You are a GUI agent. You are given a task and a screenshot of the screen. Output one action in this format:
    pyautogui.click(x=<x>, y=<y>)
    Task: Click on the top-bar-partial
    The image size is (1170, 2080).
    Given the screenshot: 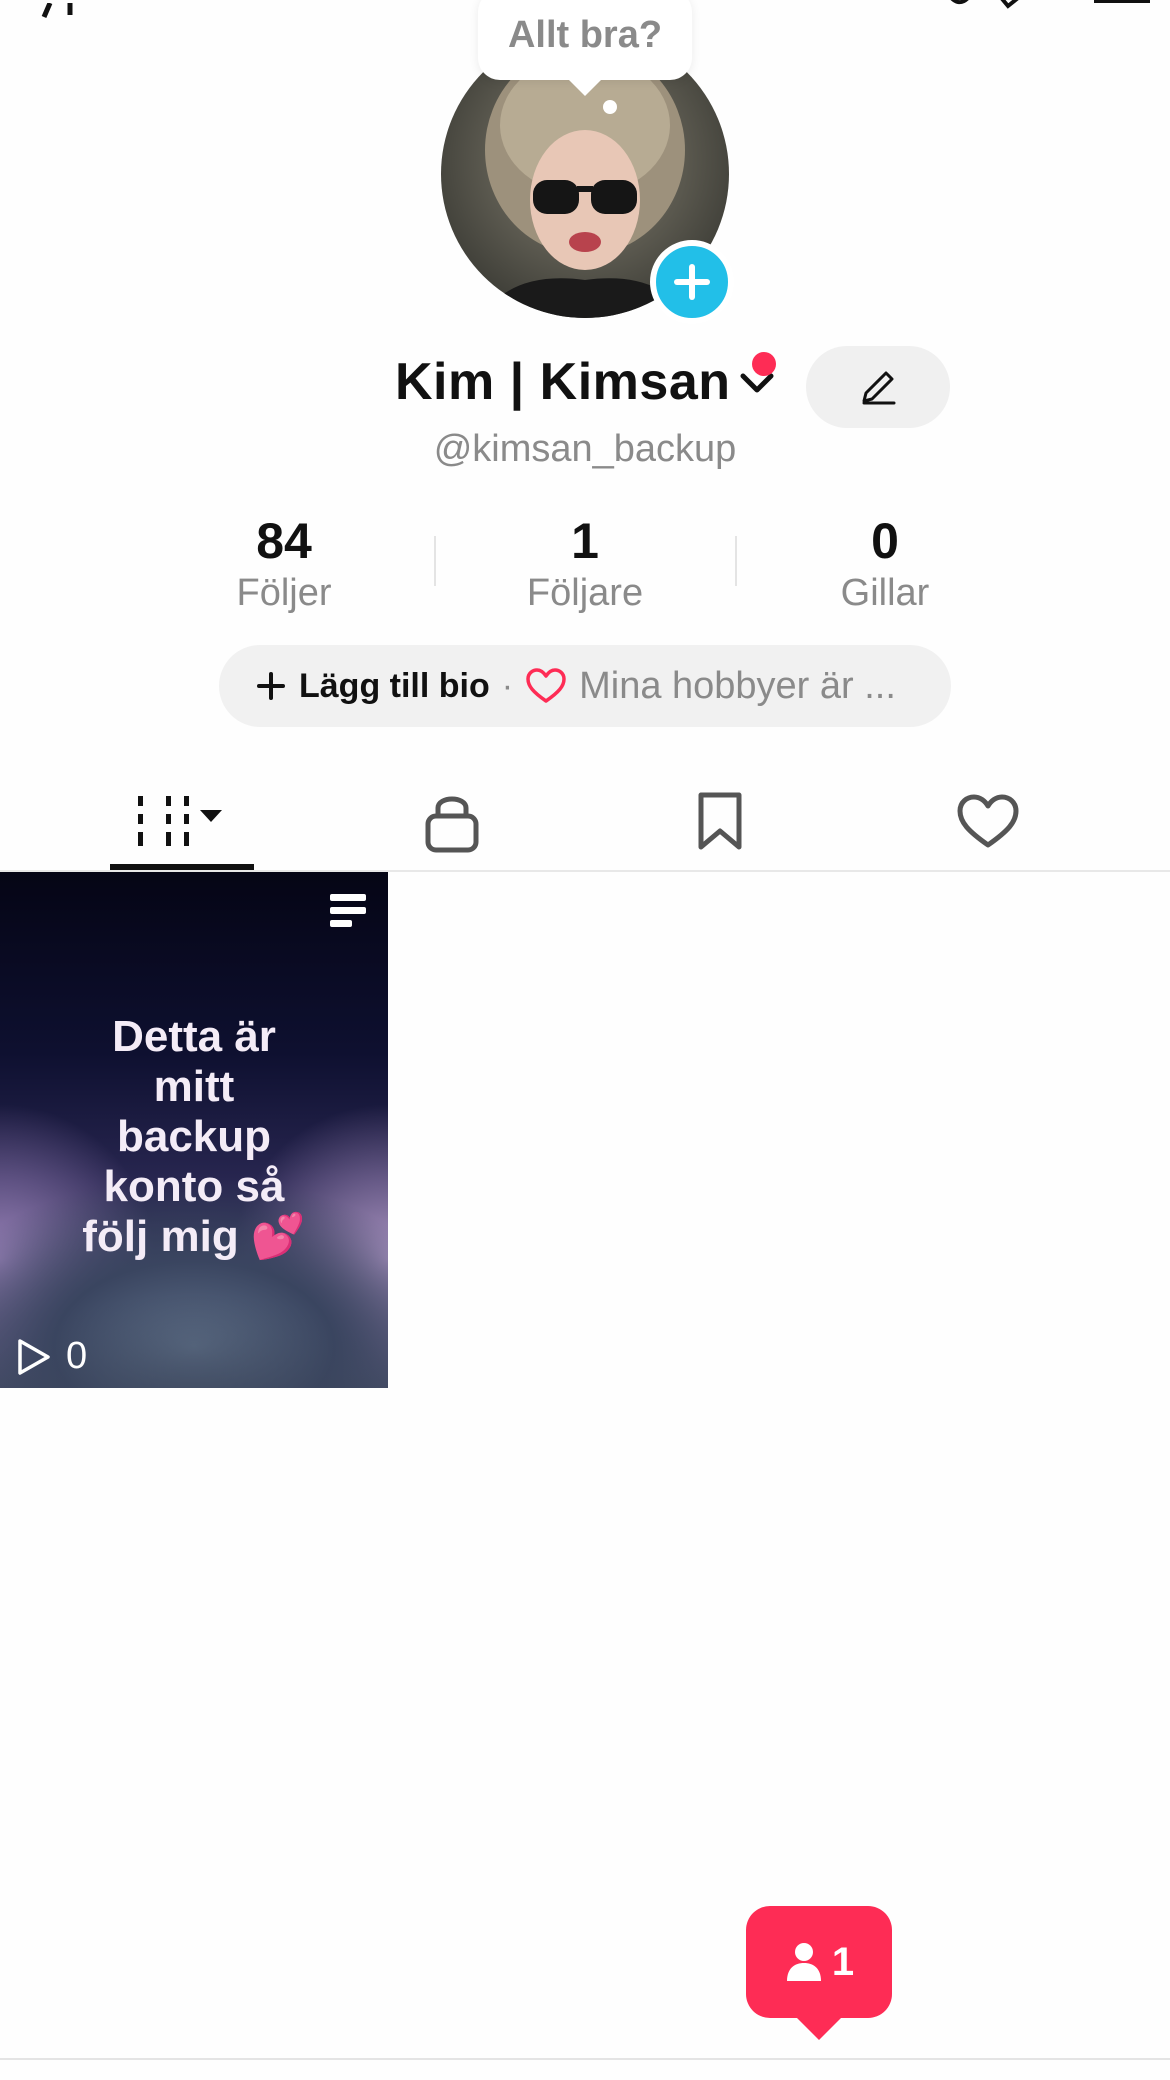 What is the action you would take?
    pyautogui.click(x=70, y=16)
    